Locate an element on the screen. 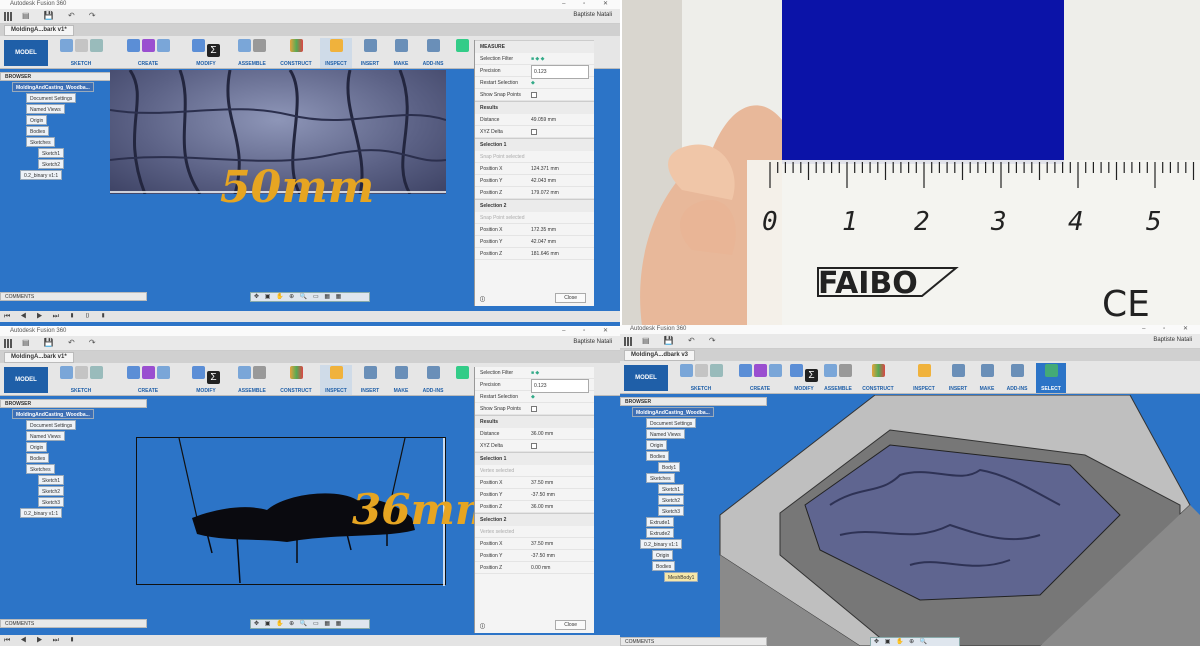 This screenshot has height=646, width=1200. timeline: ⏮ ◀ ▶ ⏭ ▮ ▯ ▮ is located at coordinates (310, 316).